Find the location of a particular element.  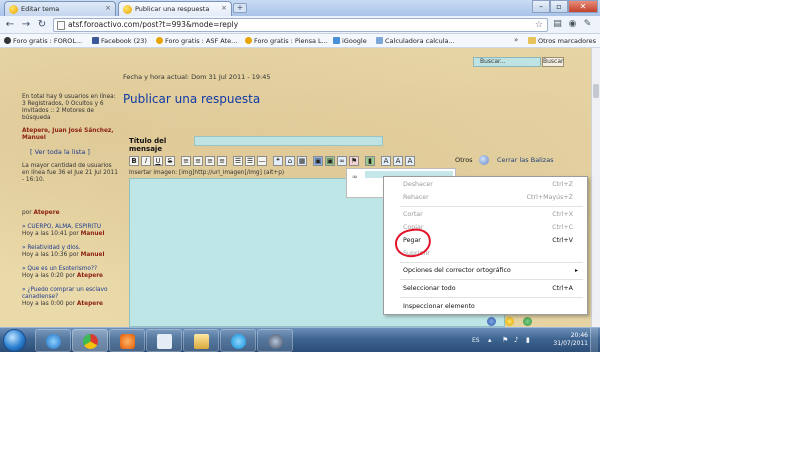

spoiler-icon: ▮ is located at coordinates (370, 161).